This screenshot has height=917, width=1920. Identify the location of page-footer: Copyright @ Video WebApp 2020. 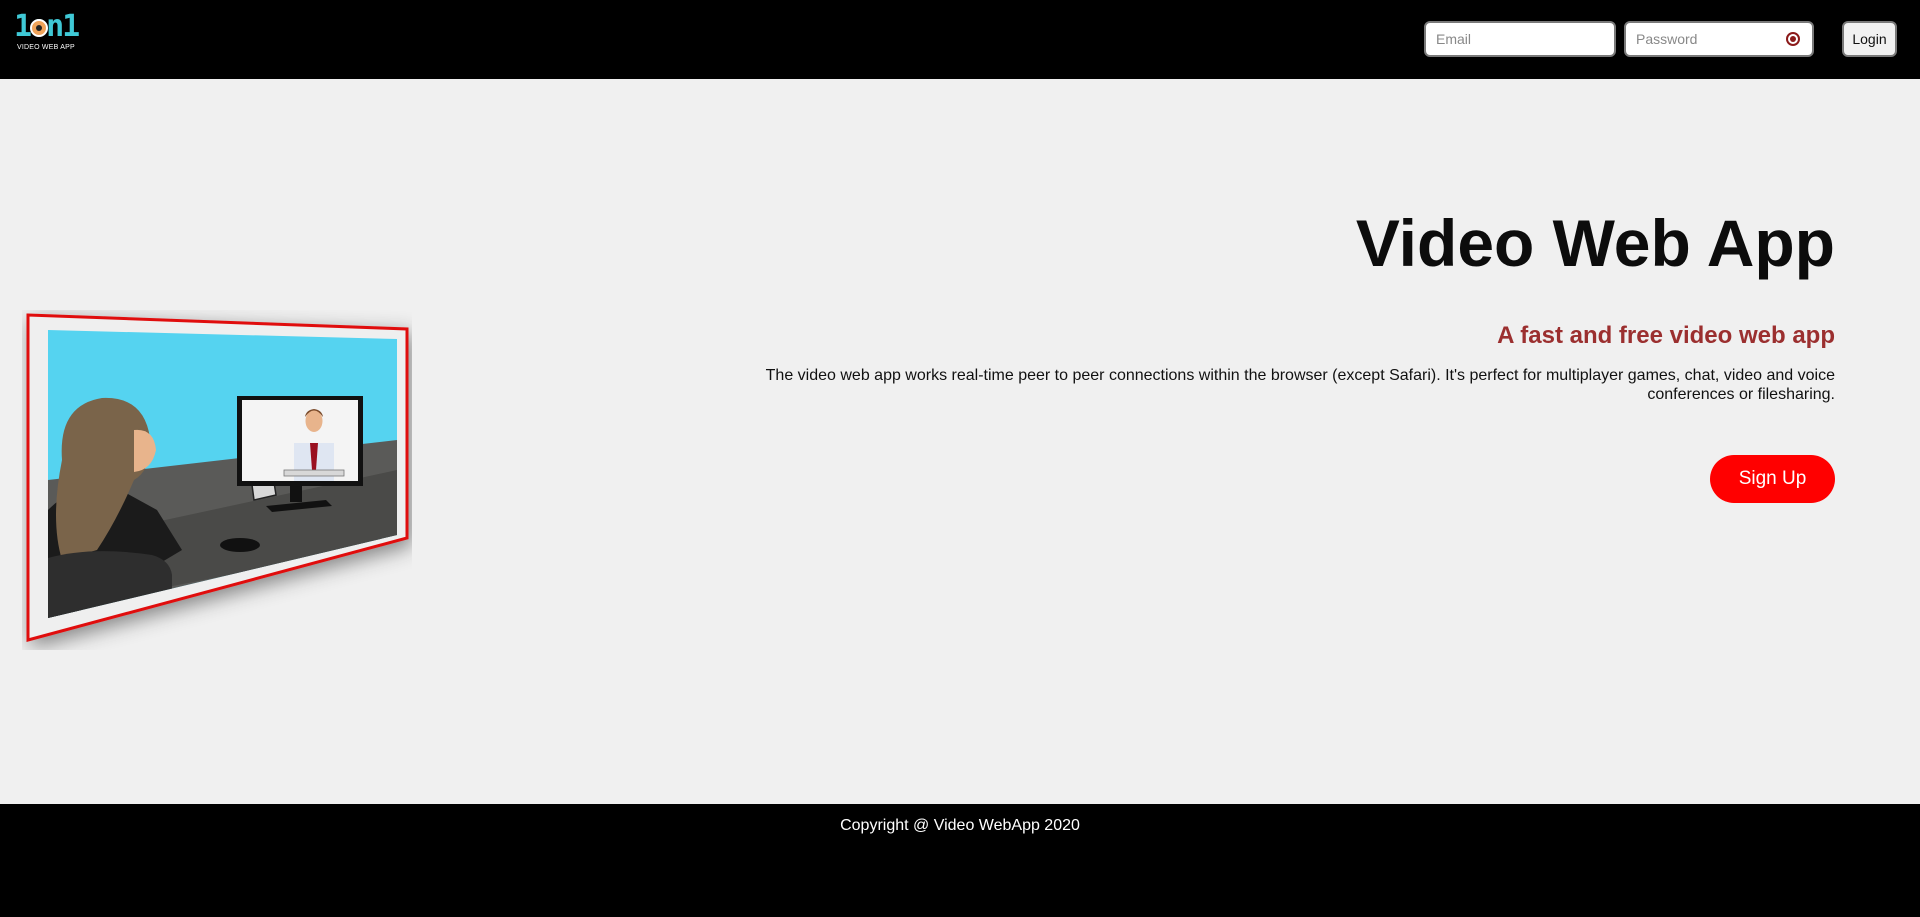
(960, 860).